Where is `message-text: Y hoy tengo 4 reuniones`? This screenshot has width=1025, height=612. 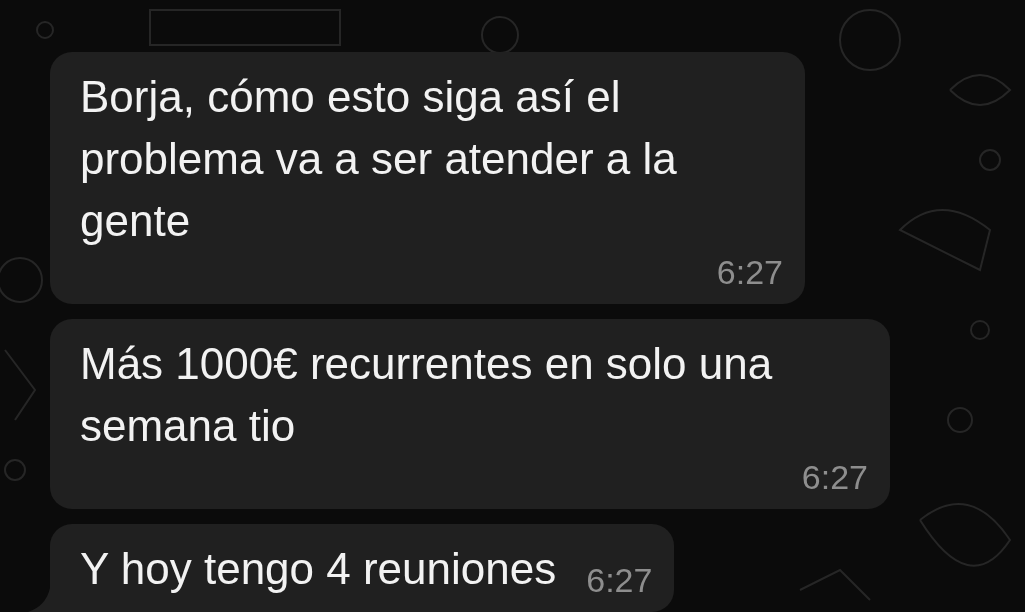 message-text: Y hoy tengo 4 reuniones is located at coordinates (318, 569).